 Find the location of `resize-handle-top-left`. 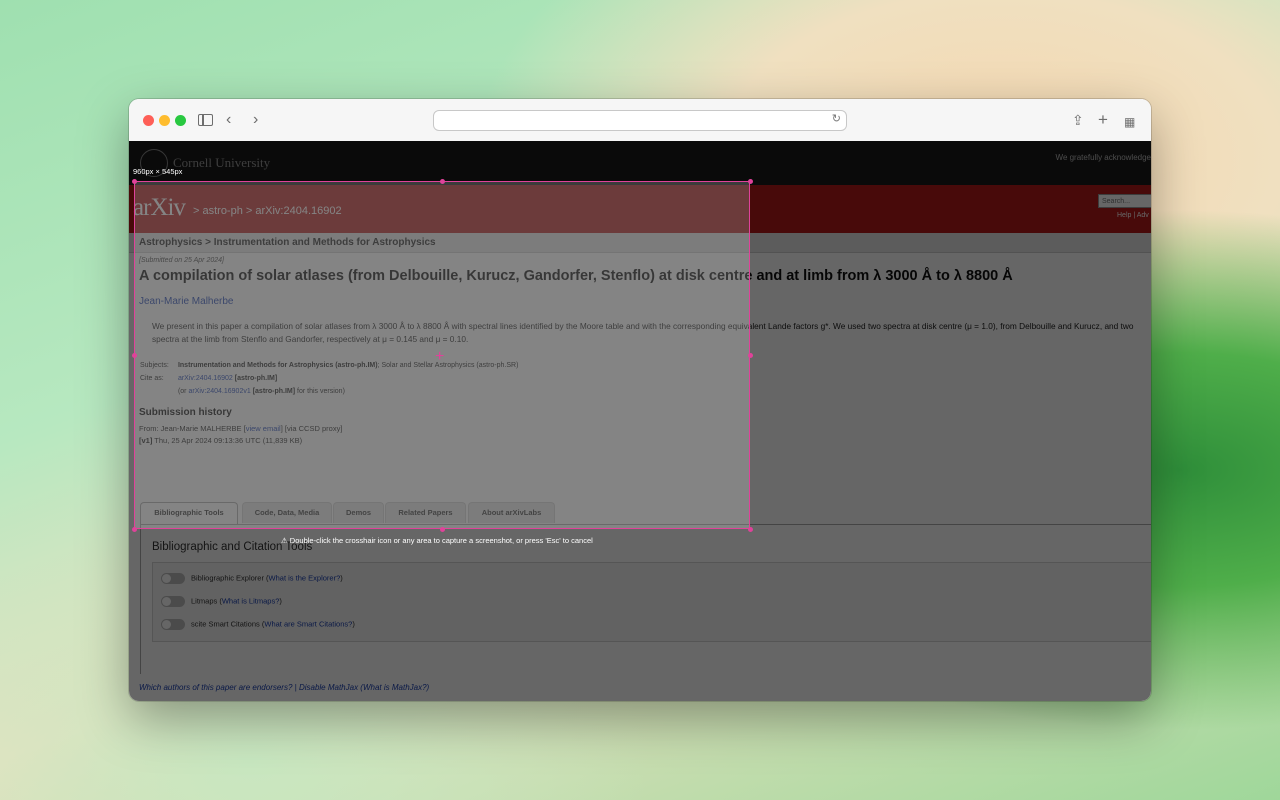

resize-handle-top-left is located at coordinates (134, 181).